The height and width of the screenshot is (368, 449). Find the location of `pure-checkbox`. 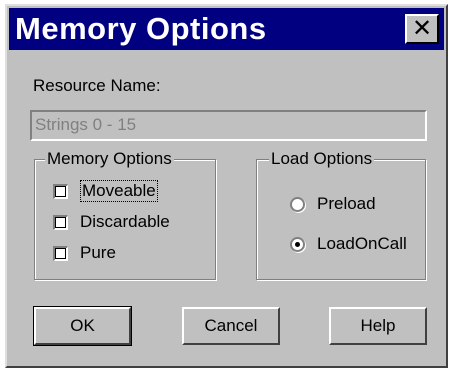

pure-checkbox is located at coordinates (60, 253).